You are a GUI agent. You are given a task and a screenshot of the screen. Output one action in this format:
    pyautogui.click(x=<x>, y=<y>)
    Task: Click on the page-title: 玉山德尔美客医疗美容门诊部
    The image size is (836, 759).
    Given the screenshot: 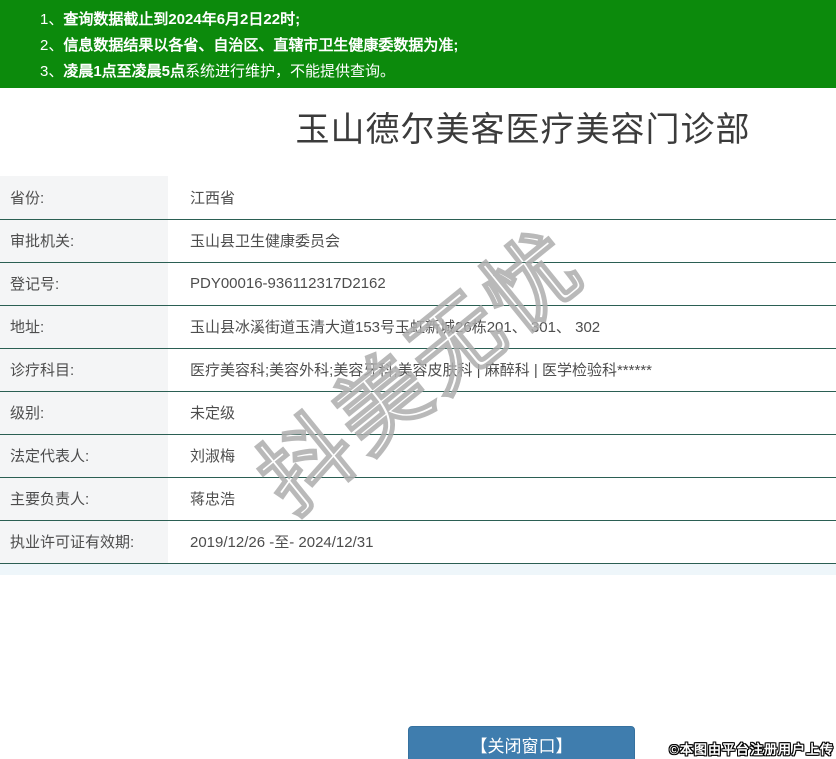 What is the action you would take?
    pyautogui.click(x=523, y=130)
    